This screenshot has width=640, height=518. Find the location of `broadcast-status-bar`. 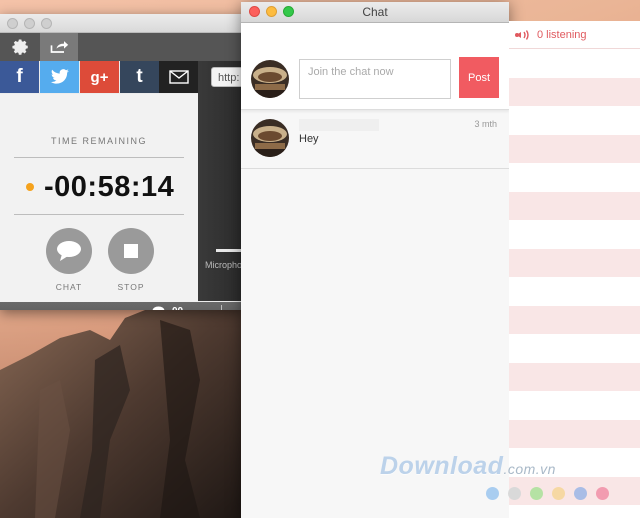

broadcast-status-bar is located at coordinates (122, 306).